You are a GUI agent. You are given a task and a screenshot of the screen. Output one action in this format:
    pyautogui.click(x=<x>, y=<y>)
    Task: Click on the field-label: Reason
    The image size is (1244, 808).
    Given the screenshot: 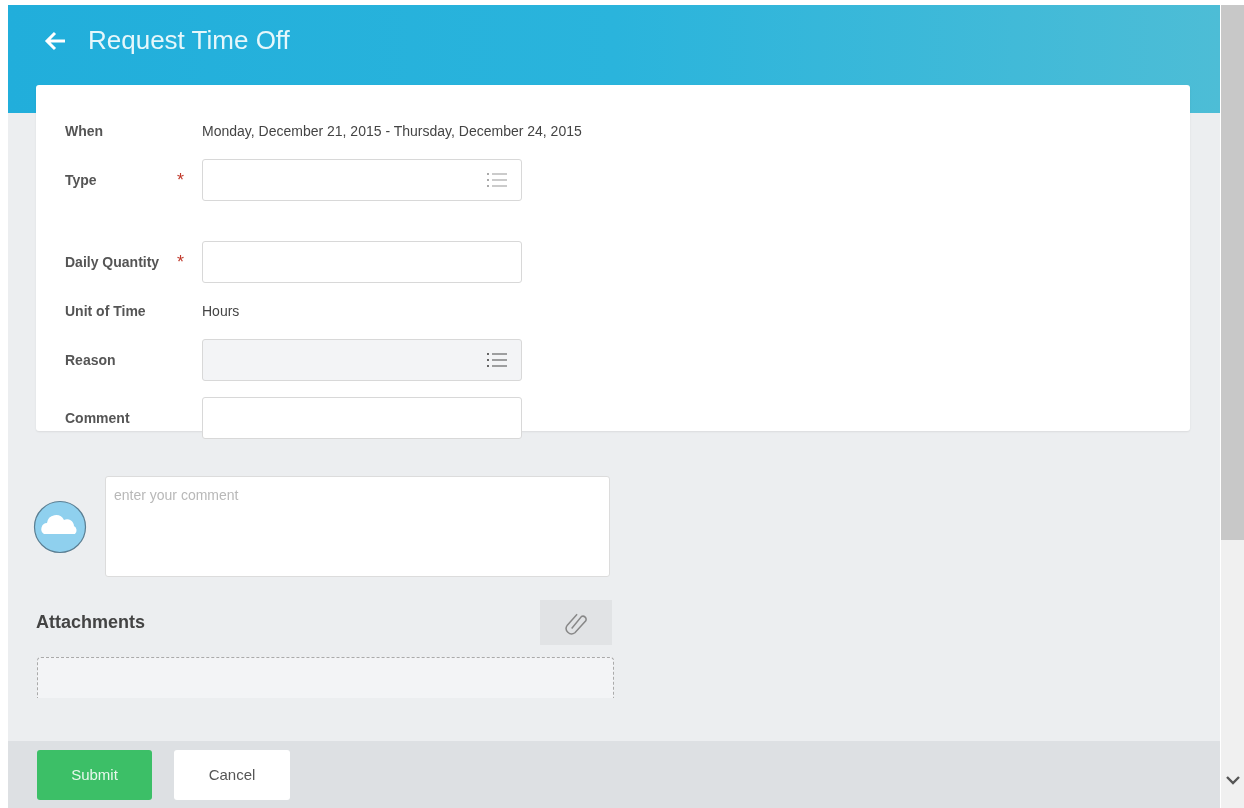 What is the action you would take?
    pyautogui.click(x=91, y=360)
    